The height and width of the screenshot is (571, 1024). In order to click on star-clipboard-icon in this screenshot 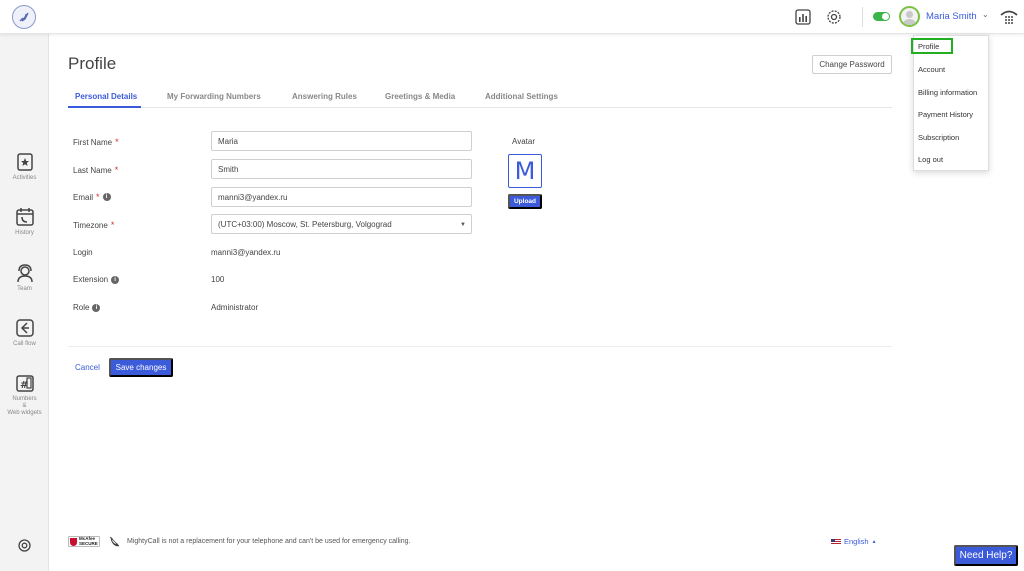, I will do `click(24, 162)`.